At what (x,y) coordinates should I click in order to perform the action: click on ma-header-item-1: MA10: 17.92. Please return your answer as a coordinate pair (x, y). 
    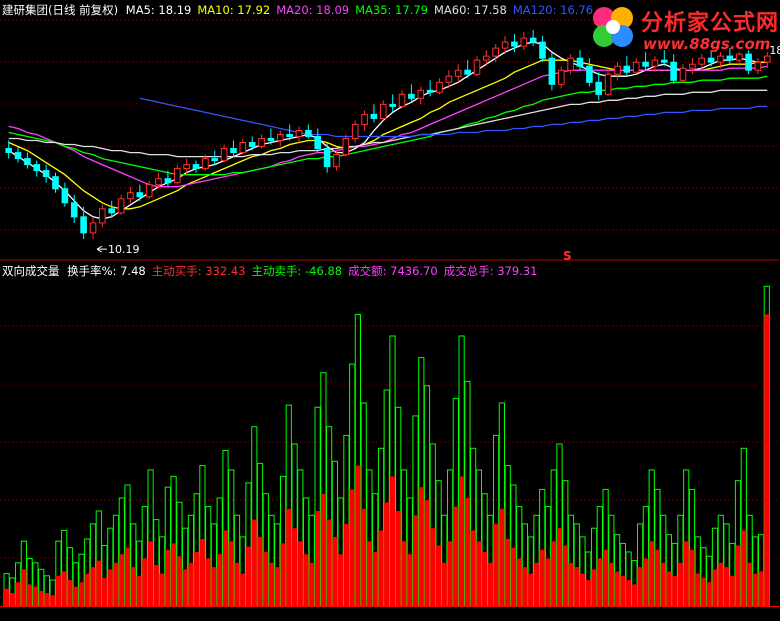
    Looking at the image, I should click on (234, 10).